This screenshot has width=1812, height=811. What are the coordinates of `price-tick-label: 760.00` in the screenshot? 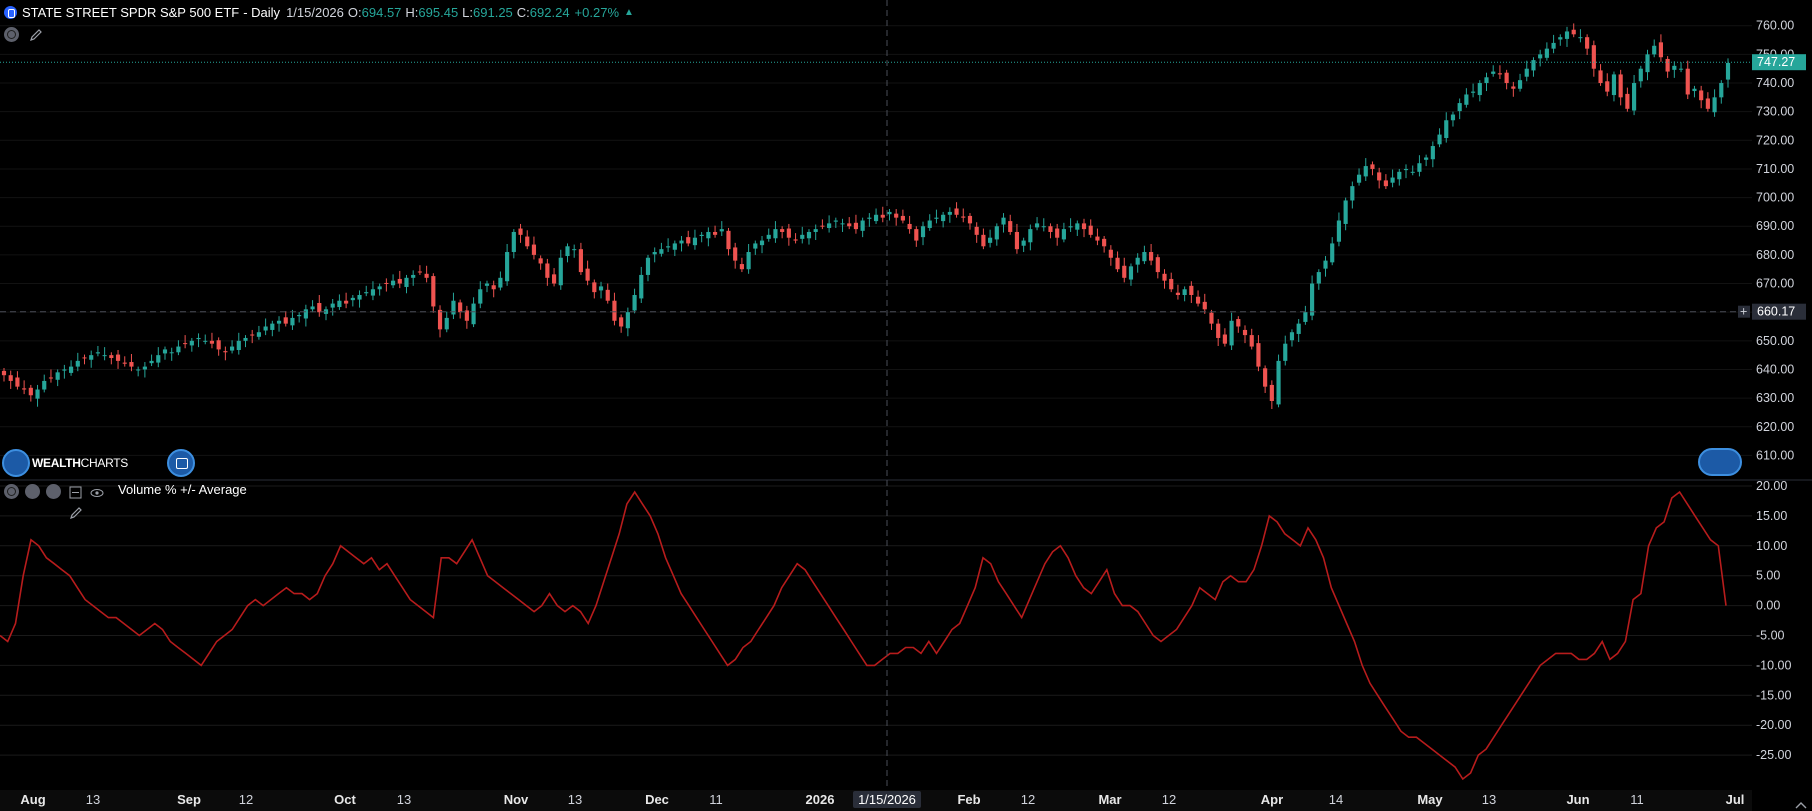 It's located at (1775, 26).